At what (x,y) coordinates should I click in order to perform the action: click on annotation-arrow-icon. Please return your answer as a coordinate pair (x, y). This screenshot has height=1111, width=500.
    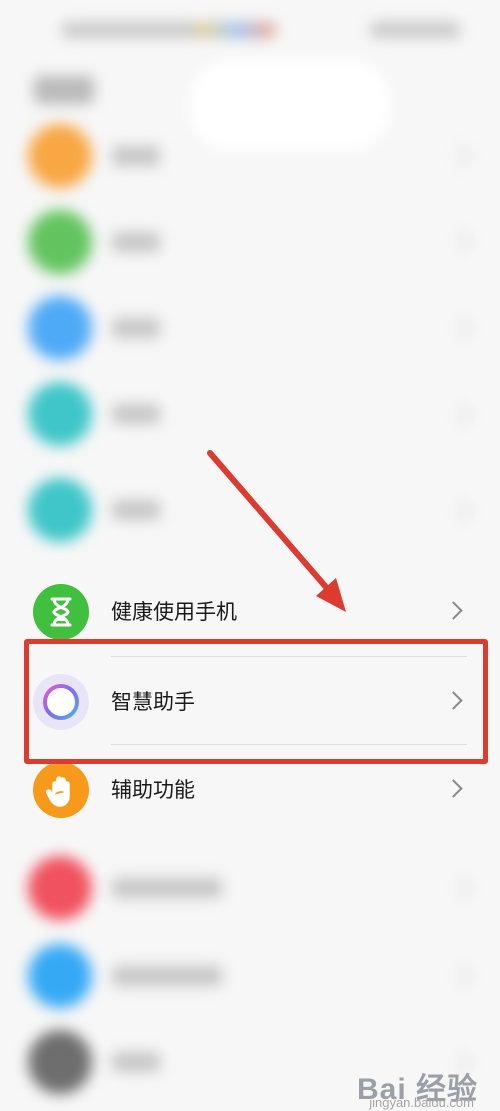
    Looking at the image, I should click on (276, 531).